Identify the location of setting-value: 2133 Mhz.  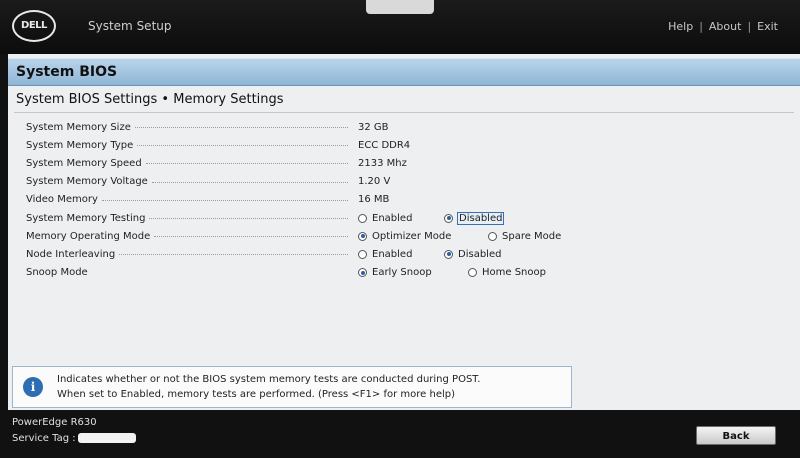
(382, 163).